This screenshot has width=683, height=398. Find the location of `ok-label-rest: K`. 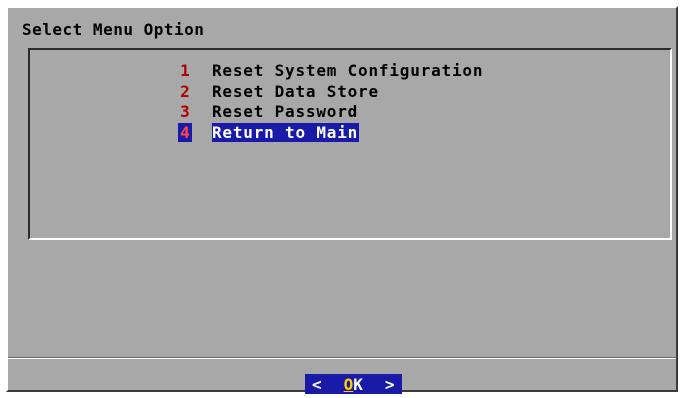

ok-label-rest: K is located at coordinates (358, 384).